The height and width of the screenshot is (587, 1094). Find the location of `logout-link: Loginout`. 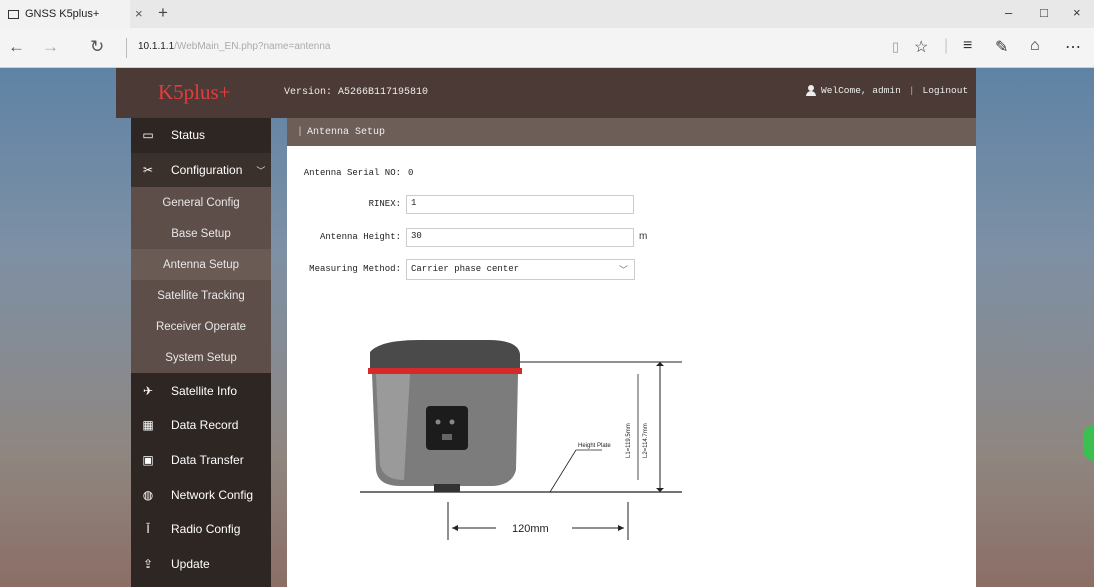

logout-link: Loginout is located at coordinates (946, 90).